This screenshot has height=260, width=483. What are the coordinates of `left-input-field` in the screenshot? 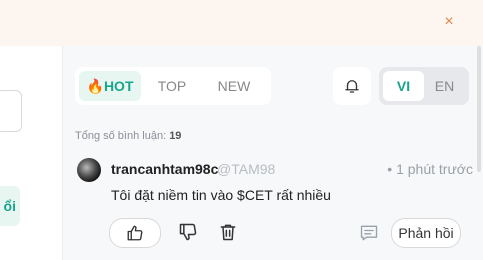 It's located at (11, 111).